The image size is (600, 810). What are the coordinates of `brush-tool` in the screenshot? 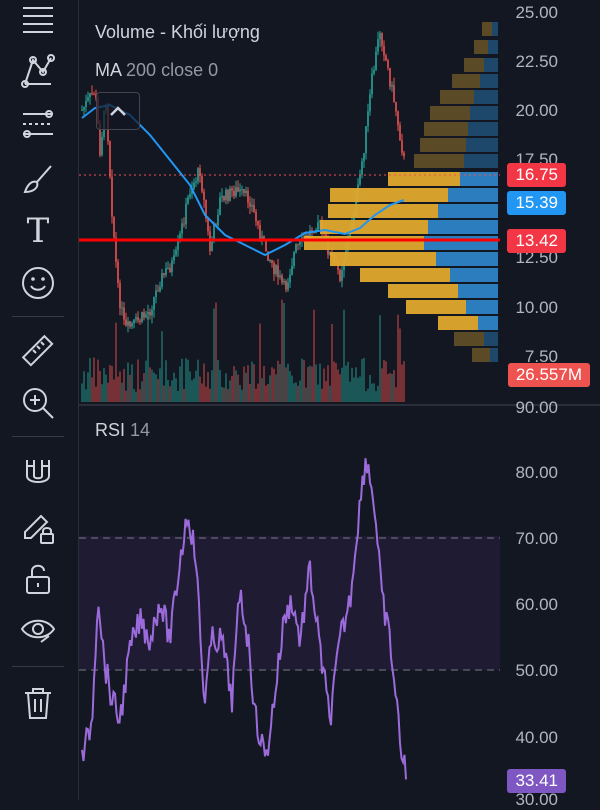 It's located at (38, 179).